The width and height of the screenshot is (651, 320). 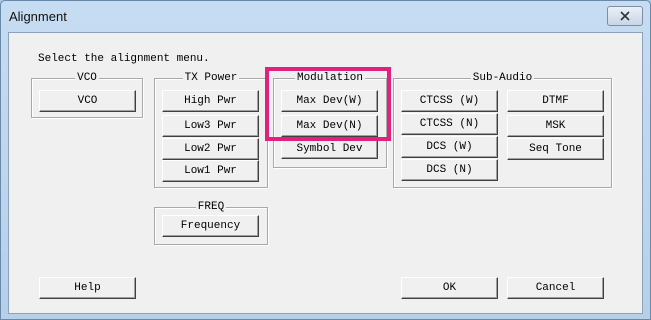 I want to click on dcs-n-button: DCS (N), so click(x=449, y=170).